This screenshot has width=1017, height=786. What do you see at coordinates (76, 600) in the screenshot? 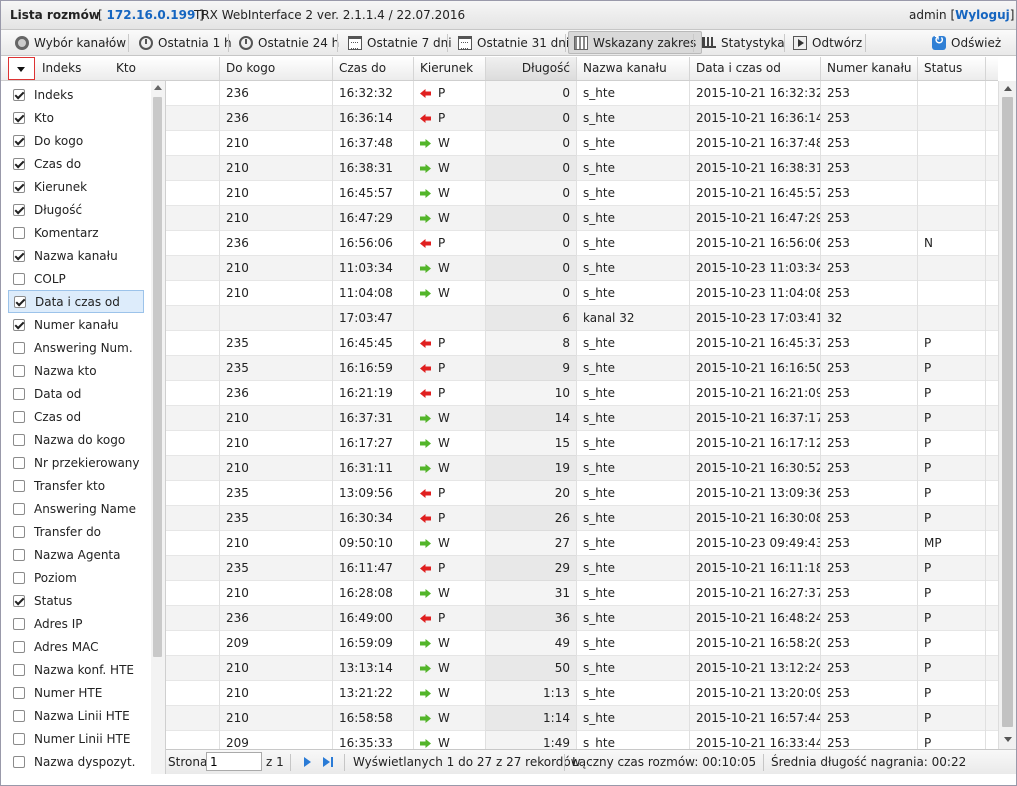
I see `column-option: Status` at bounding box center [76, 600].